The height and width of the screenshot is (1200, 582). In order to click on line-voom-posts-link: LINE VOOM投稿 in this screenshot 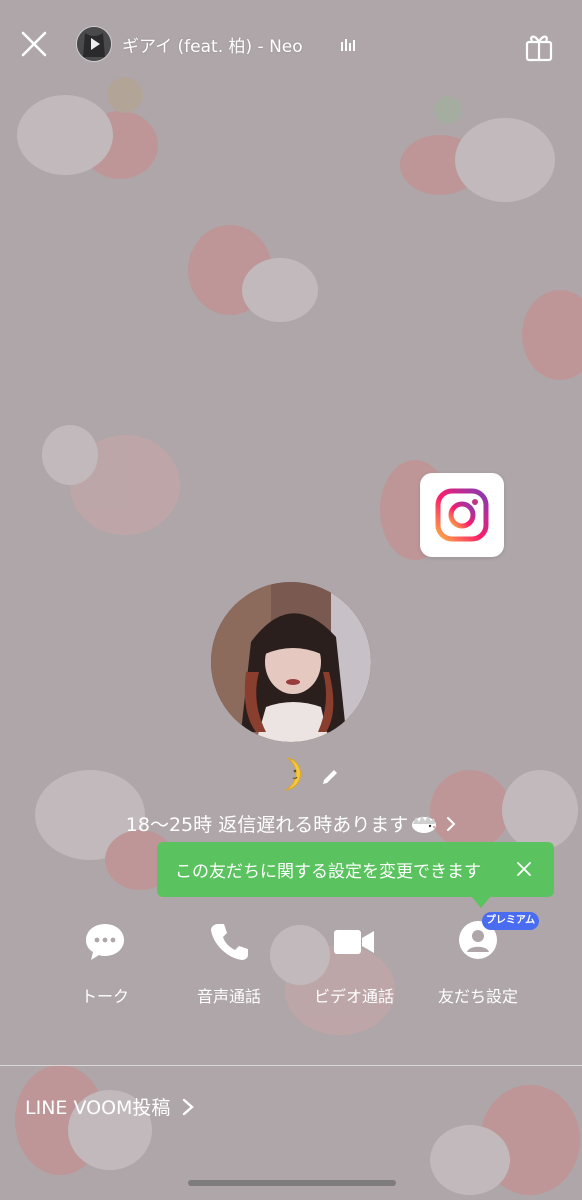, I will do `click(110, 1106)`.